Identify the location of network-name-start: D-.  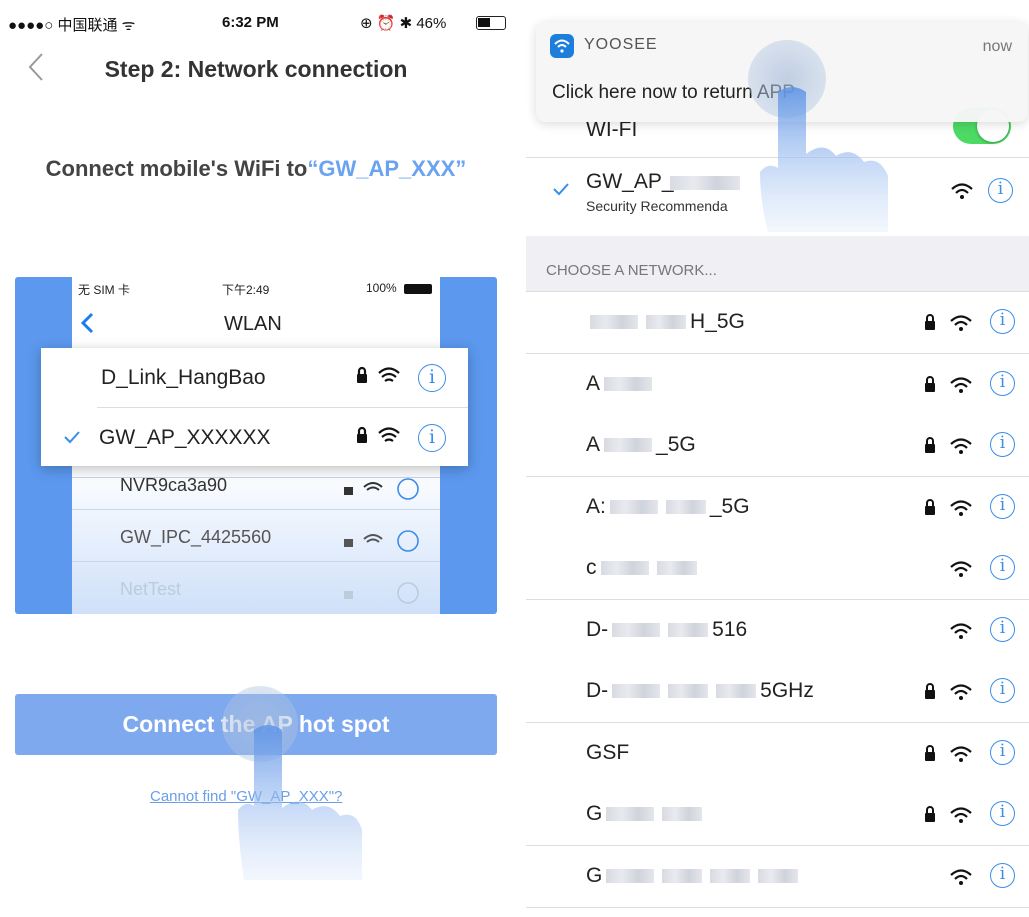
(597, 629).